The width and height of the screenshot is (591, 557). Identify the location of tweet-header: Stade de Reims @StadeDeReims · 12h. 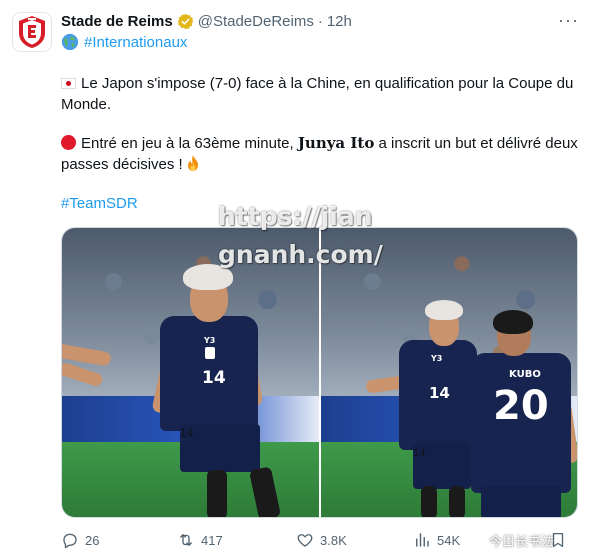
(320, 21).